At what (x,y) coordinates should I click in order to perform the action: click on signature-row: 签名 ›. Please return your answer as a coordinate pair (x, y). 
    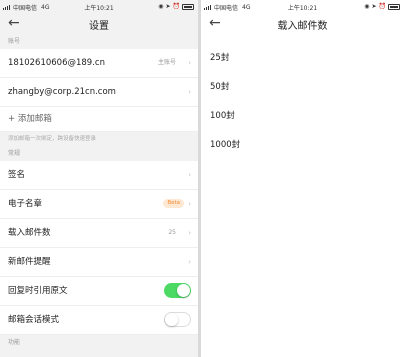
    Looking at the image, I should click on (99, 175).